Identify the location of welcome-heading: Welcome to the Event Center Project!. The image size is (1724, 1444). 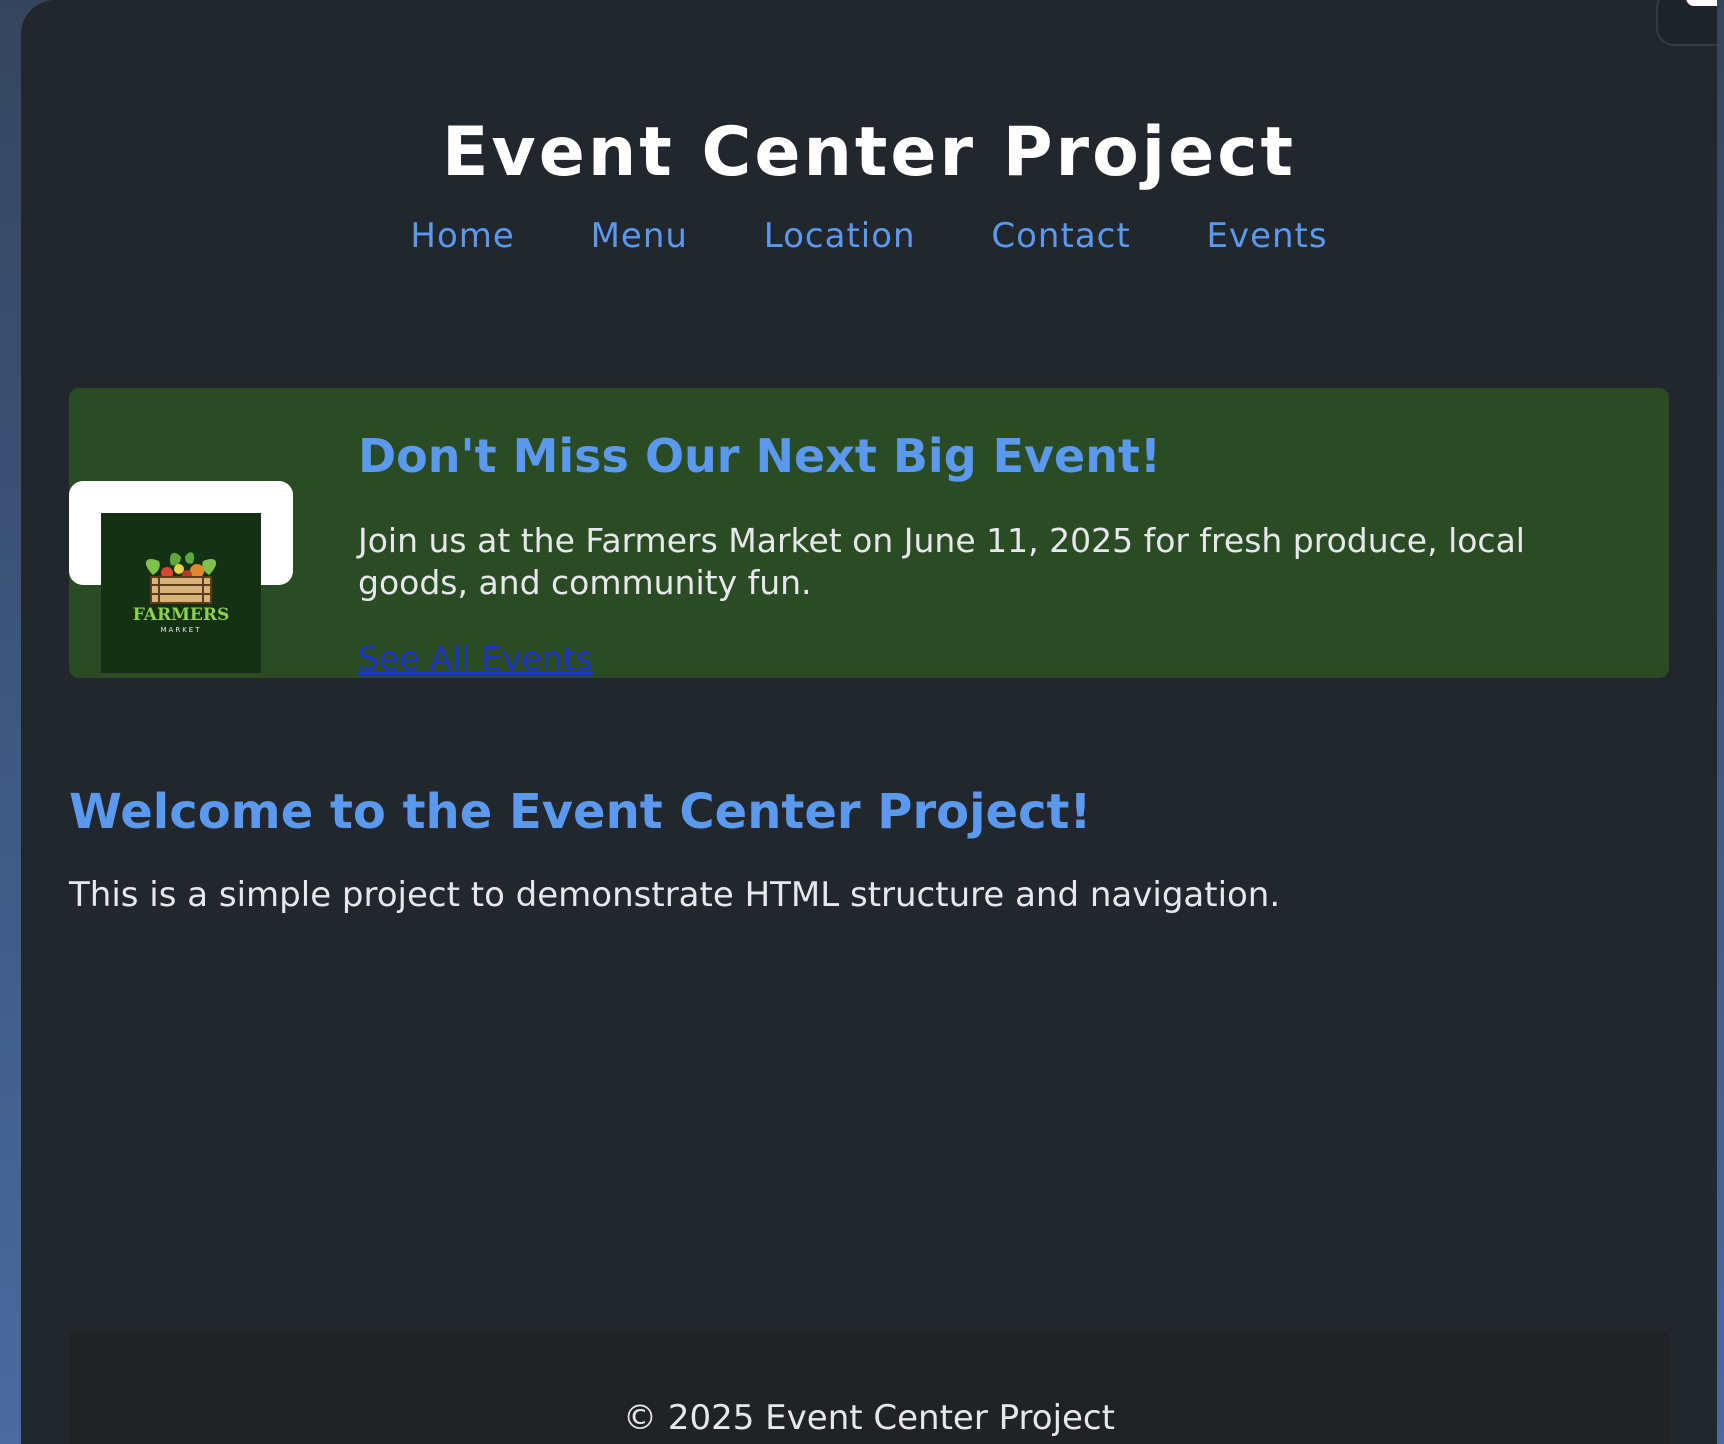
(580, 812).